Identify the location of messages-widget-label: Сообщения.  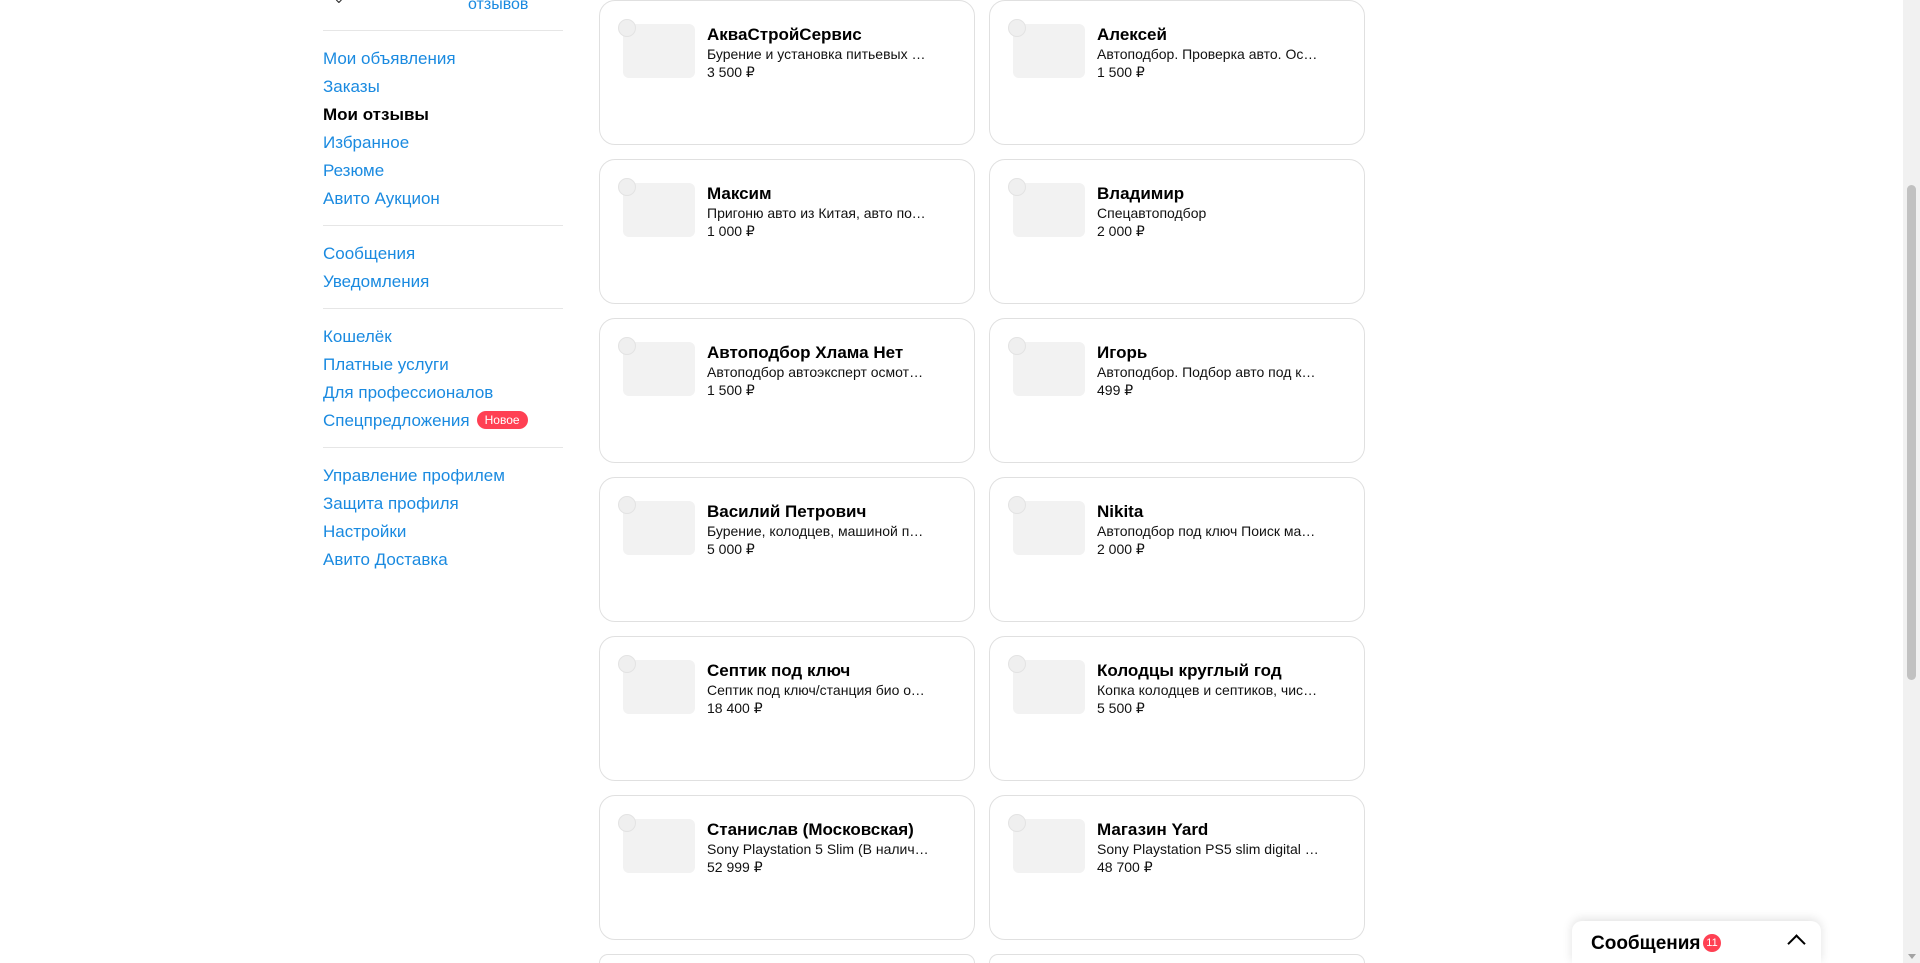
(1646, 943).